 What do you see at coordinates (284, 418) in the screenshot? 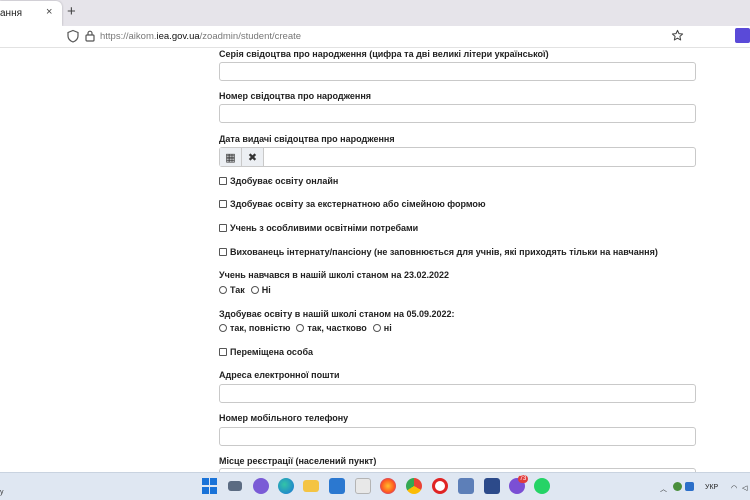
I see `phone-label: Номер мобільного телефону` at bounding box center [284, 418].